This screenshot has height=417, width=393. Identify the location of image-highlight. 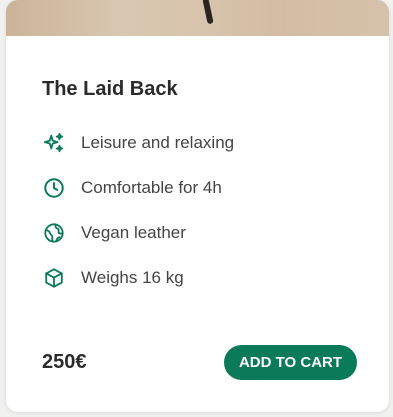
(329, 18).